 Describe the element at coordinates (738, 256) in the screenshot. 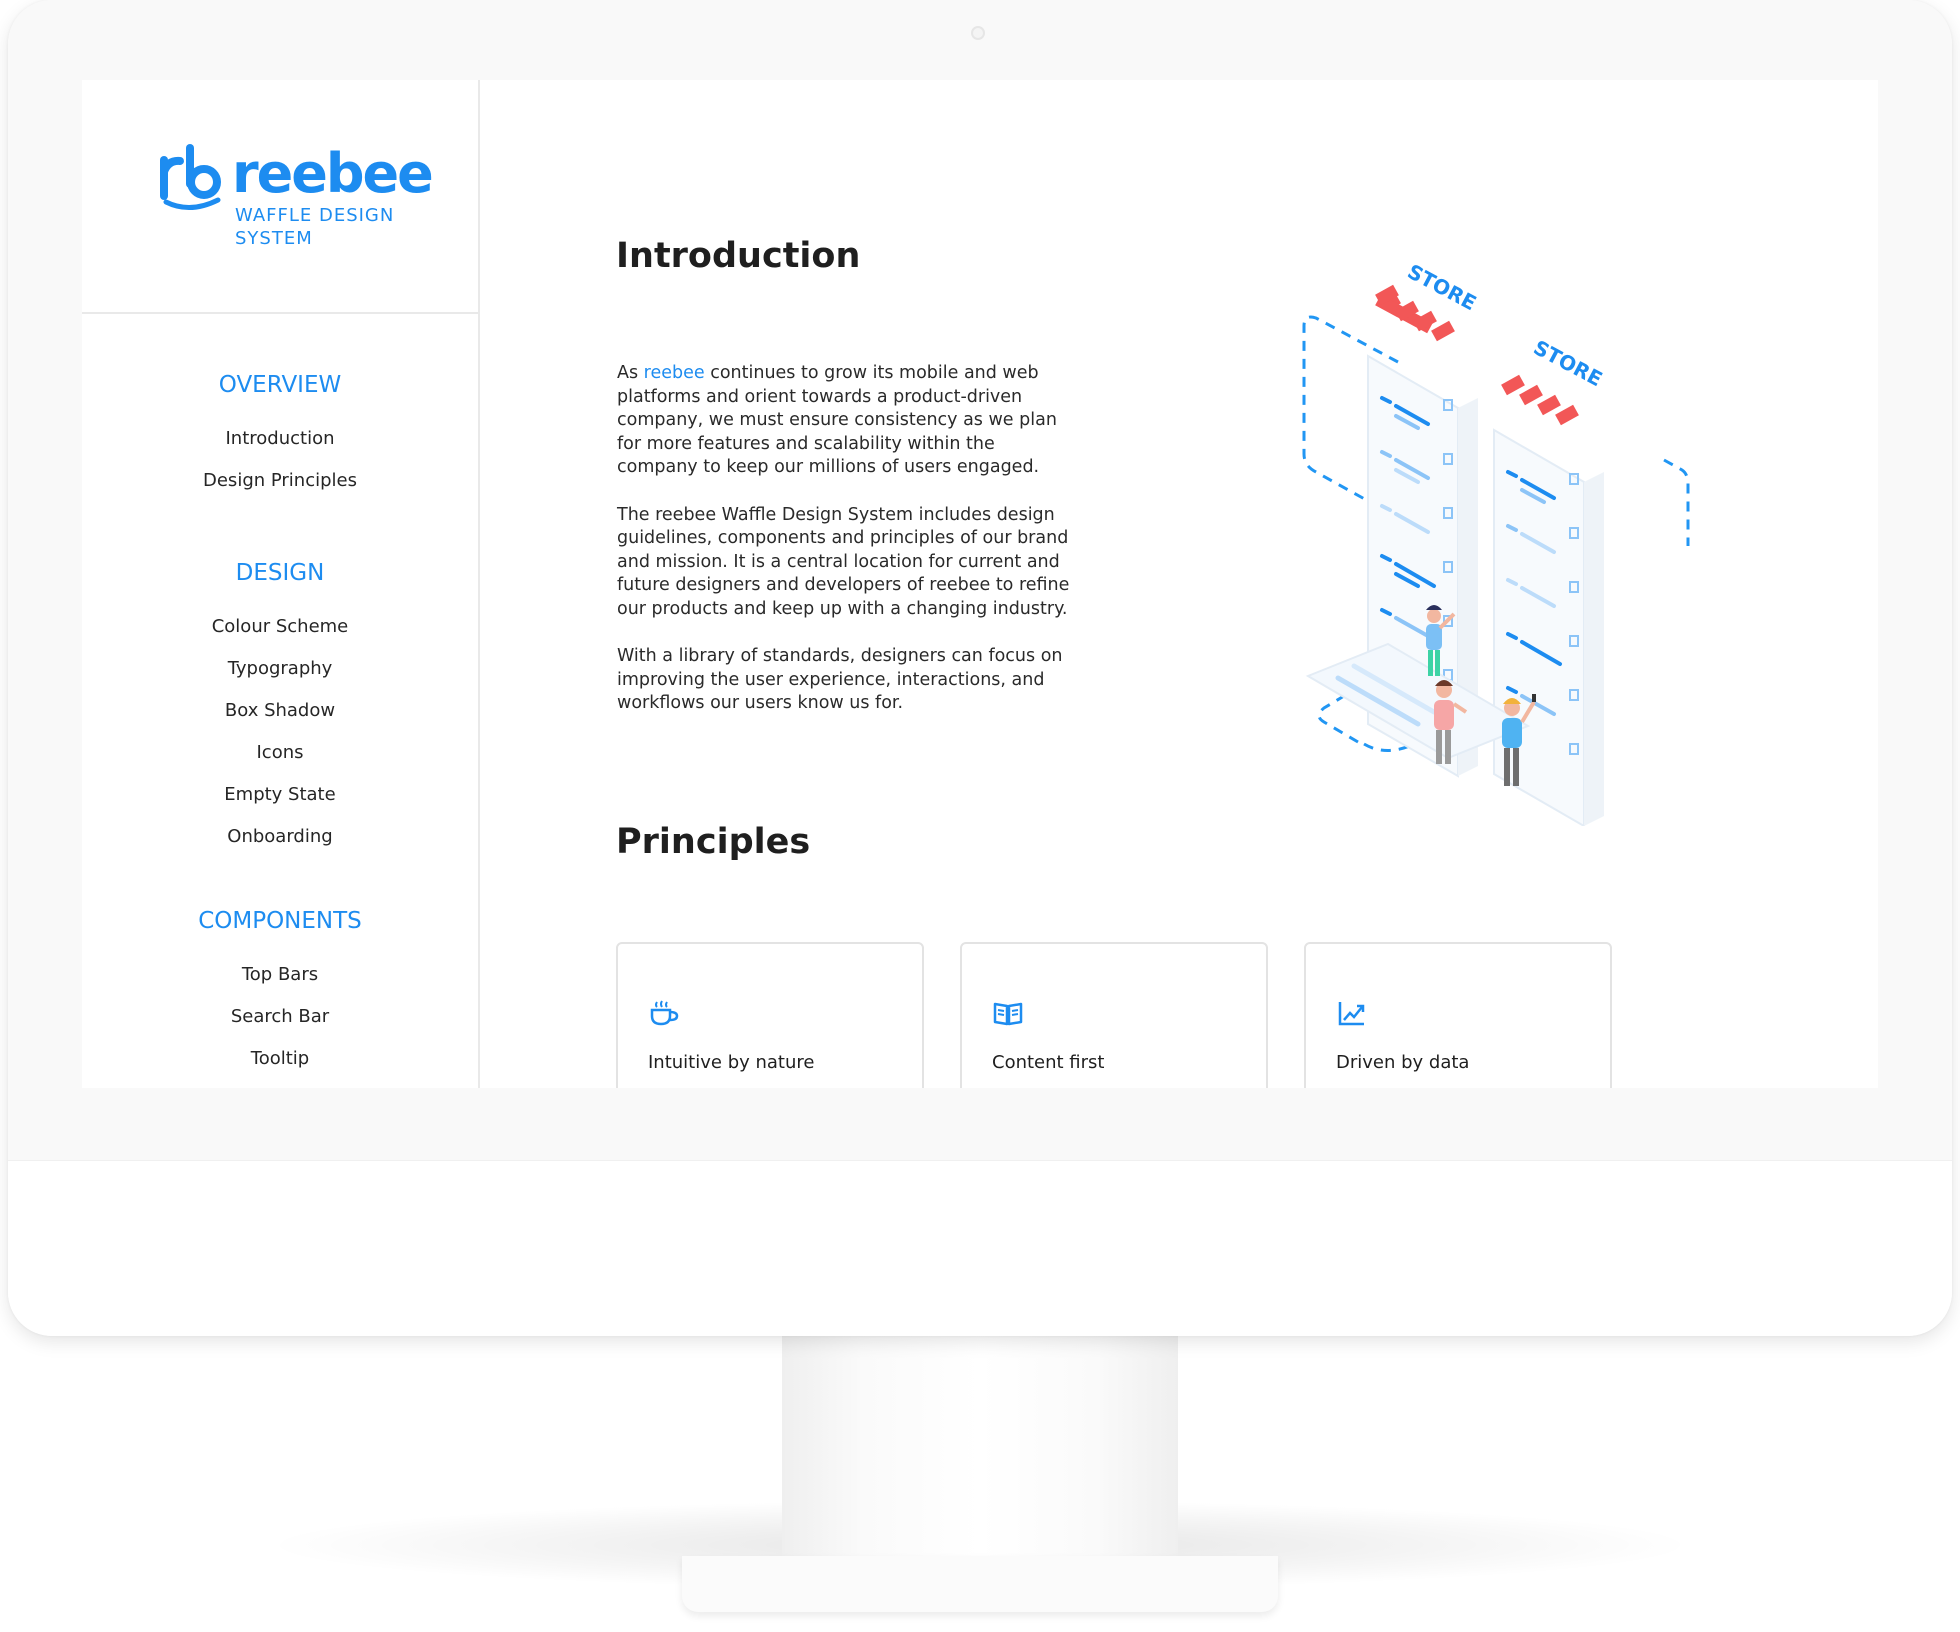

I see `page-title: Introduction` at that location.